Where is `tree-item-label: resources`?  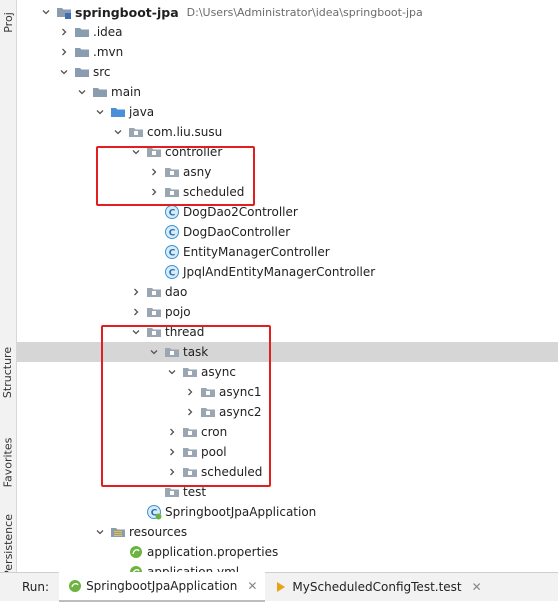 tree-item-label: resources is located at coordinates (158, 532).